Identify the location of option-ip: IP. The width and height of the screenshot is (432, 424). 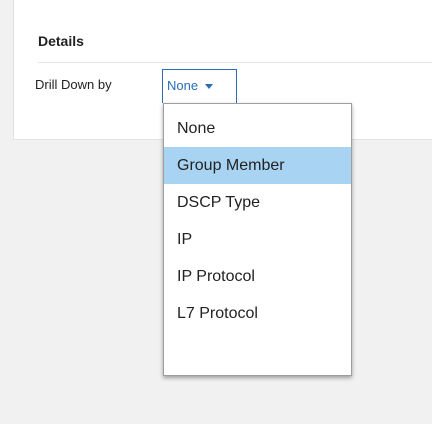
(257, 239).